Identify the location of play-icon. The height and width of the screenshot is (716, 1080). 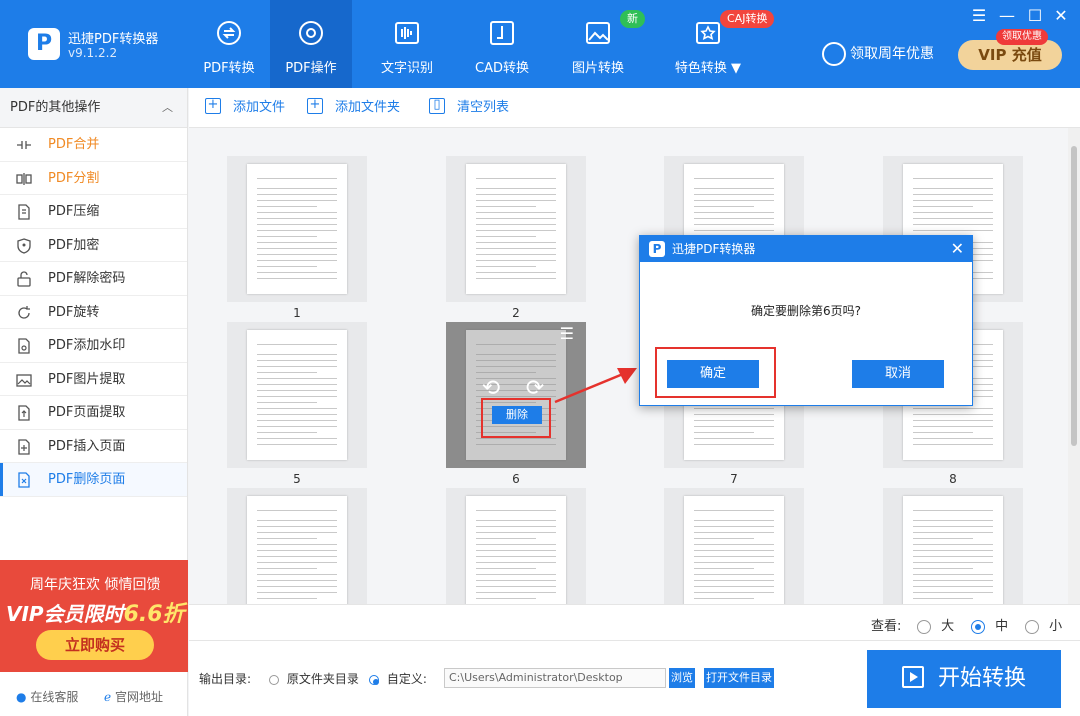
(912, 677).